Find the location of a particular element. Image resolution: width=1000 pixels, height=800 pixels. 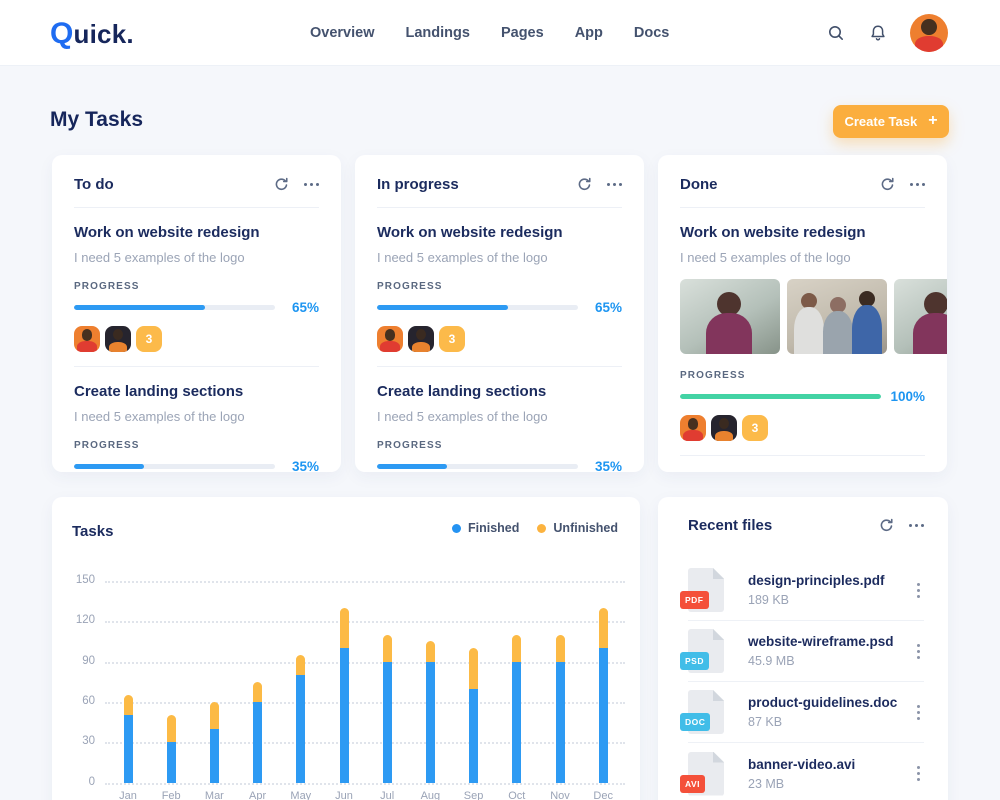

chart-bar-feb is located at coordinates (171, 749).